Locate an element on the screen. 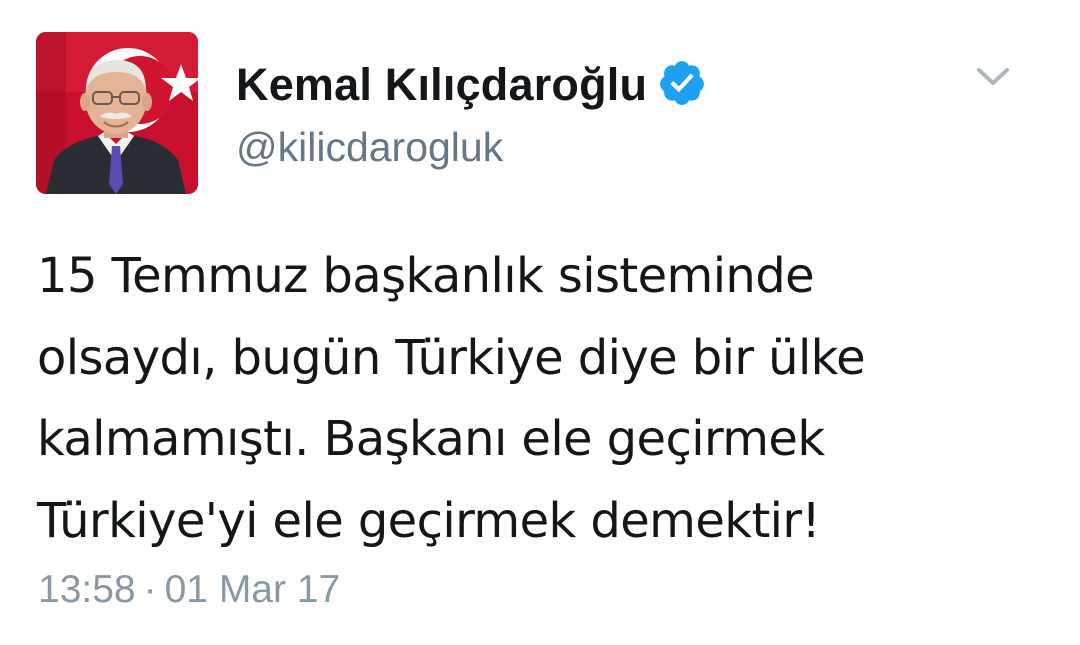 This screenshot has width=1080, height=645. tweet-menu-button is located at coordinates (993, 77).